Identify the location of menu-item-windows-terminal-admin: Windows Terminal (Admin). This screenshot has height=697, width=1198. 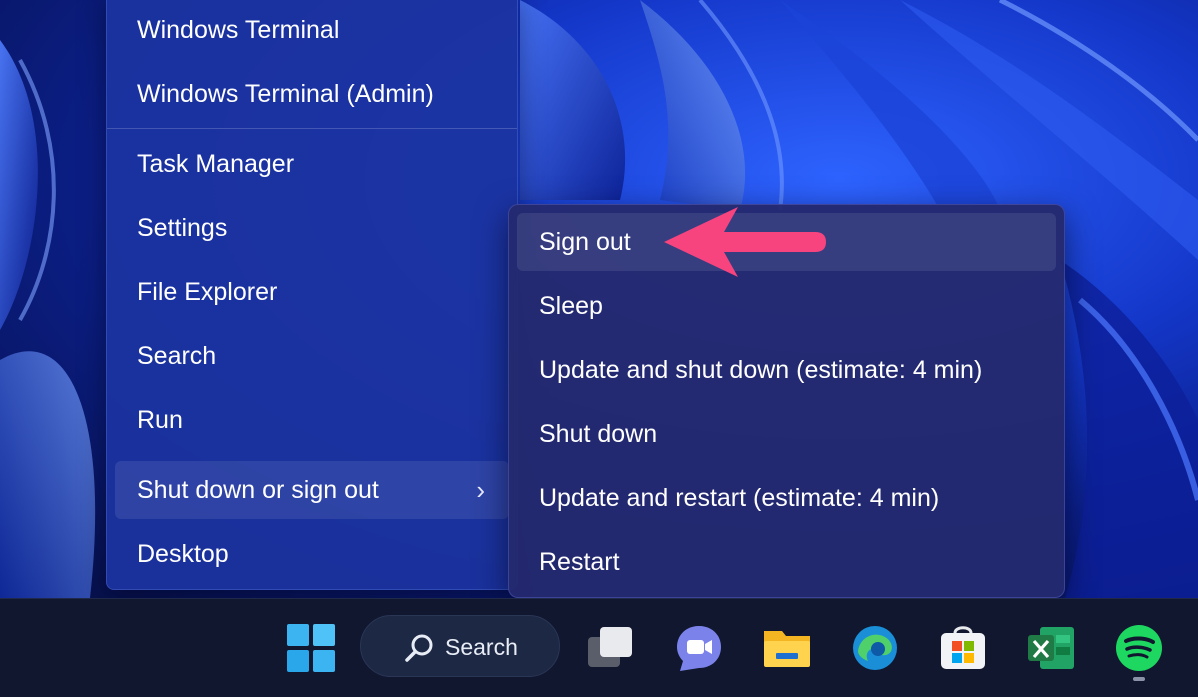
(312, 94).